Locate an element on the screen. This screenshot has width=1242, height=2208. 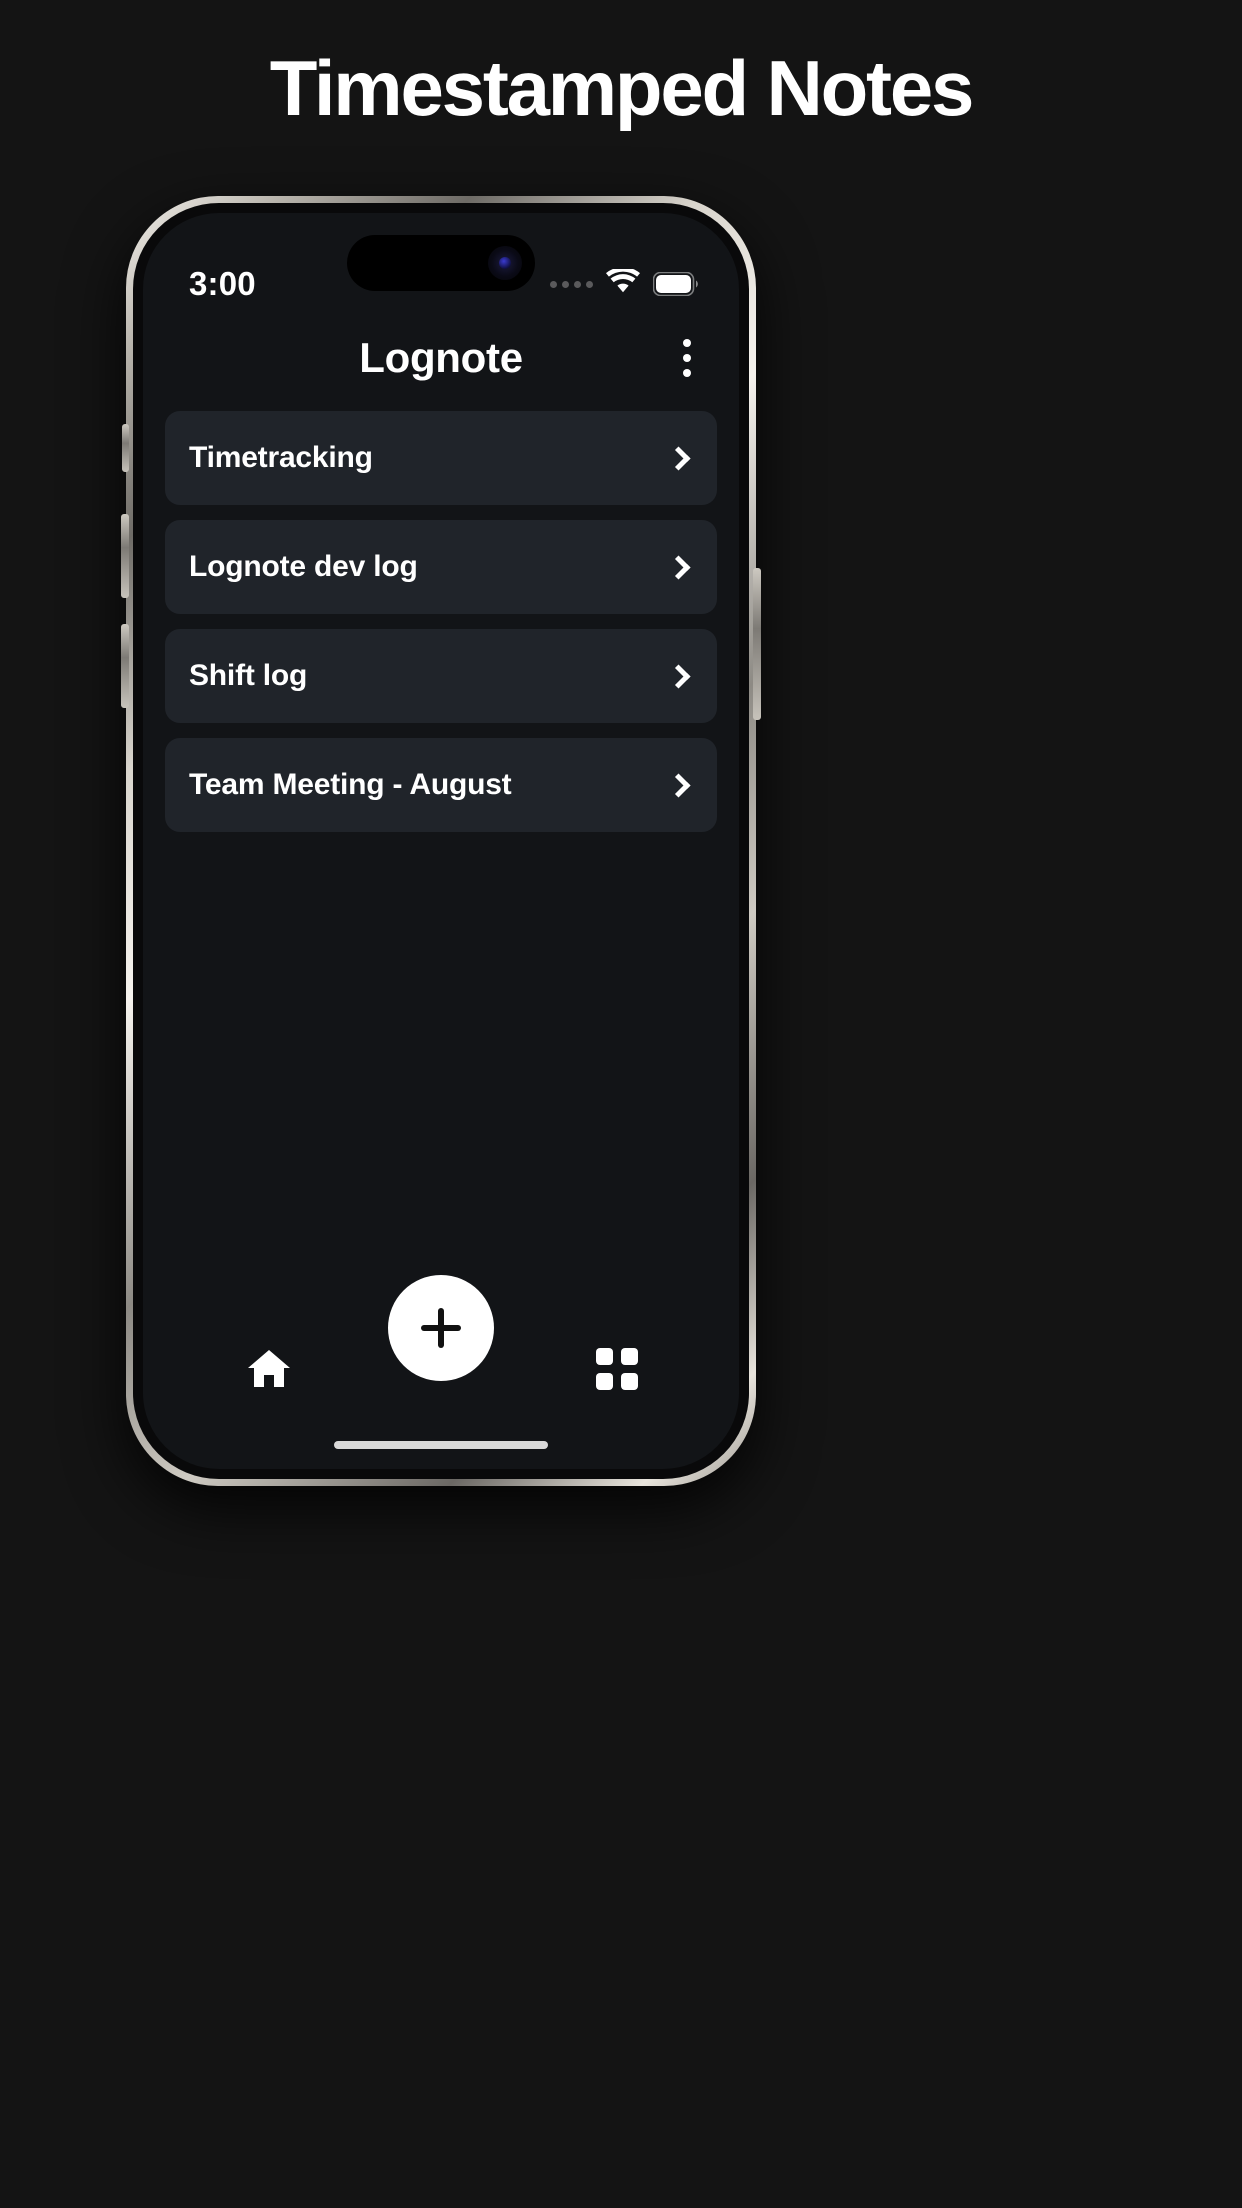
list-item: Timetracking is located at coordinates (441, 458).